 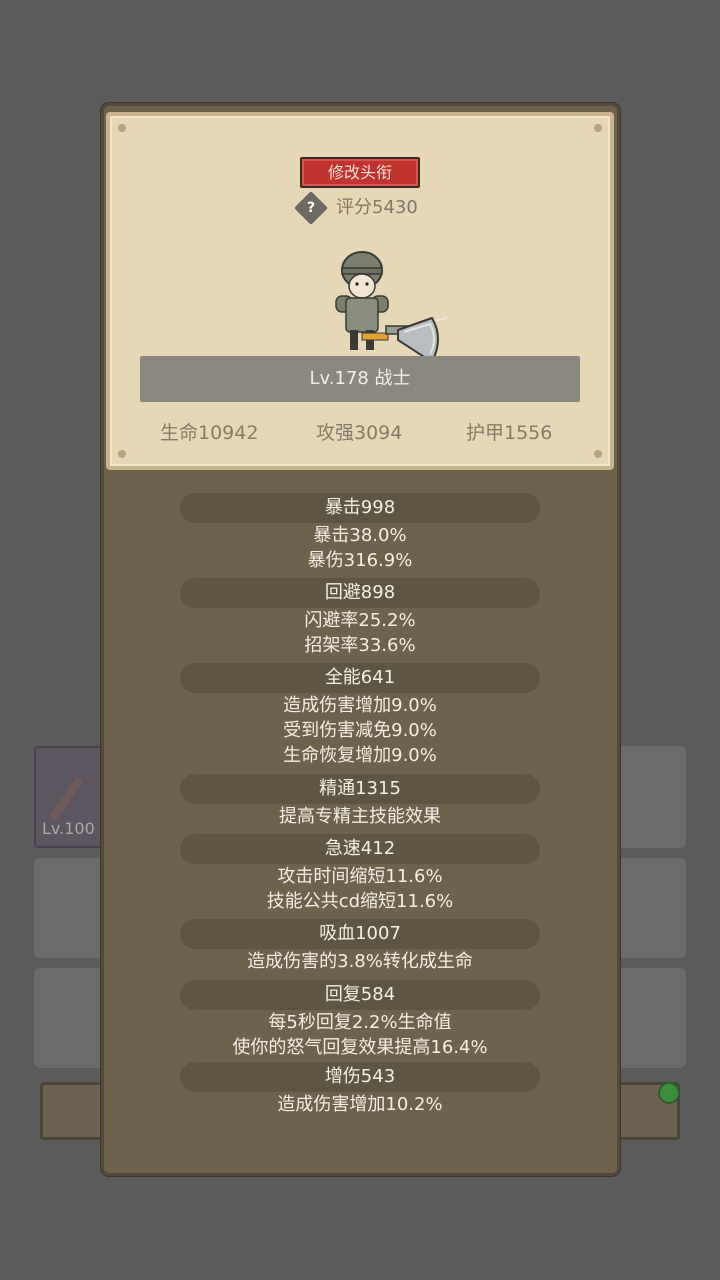 What do you see at coordinates (360, 560) in the screenshot?
I see `attribute-line: 暴伤316.9%` at bounding box center [360, 560].